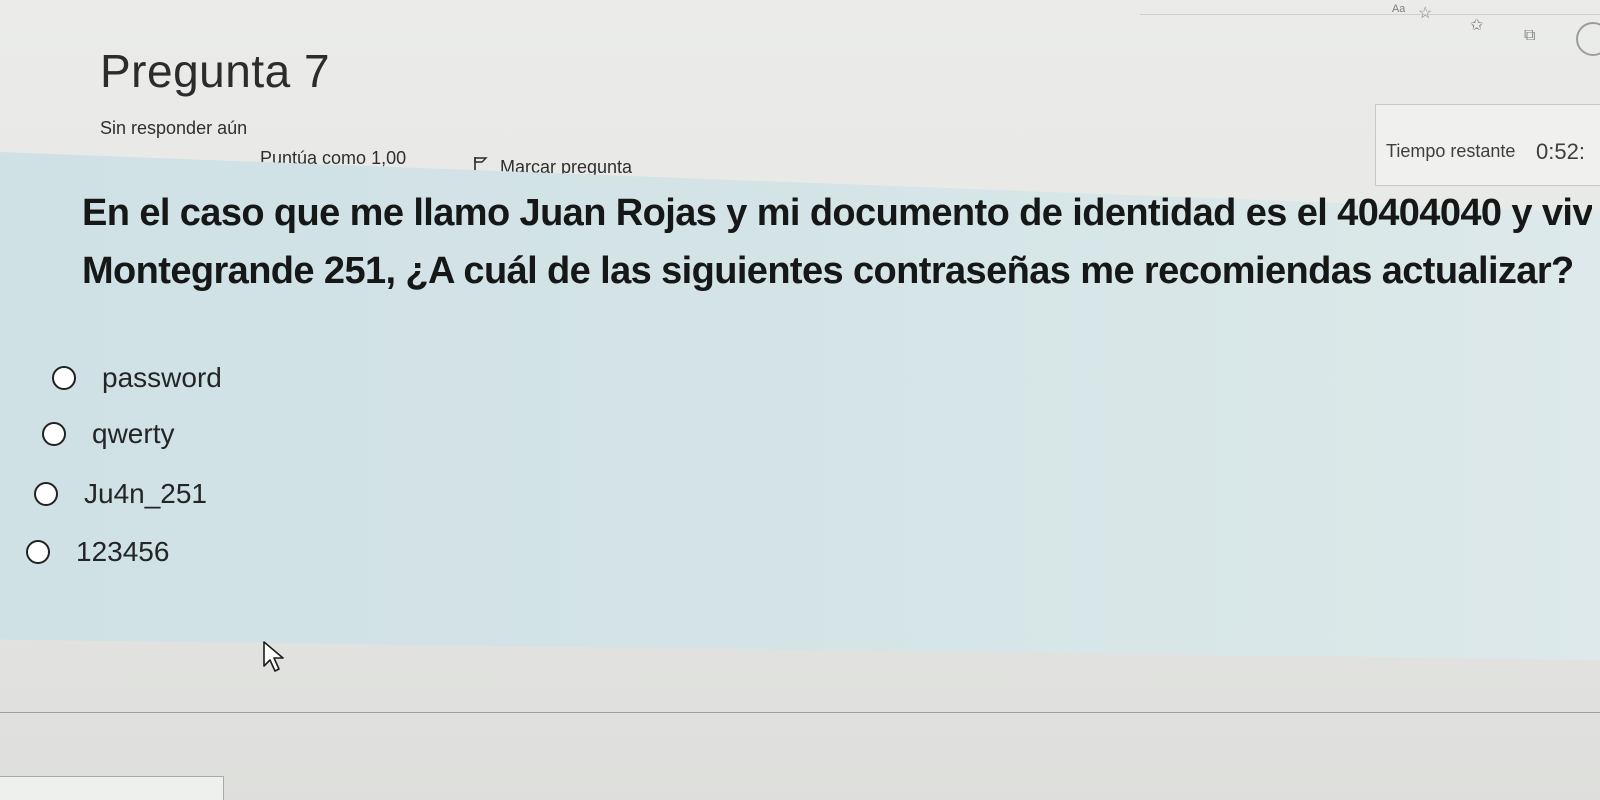 The width and height of the screenshot is (1600, 800). I want to click on question-state: Sin responder aún, so click(174, 128).